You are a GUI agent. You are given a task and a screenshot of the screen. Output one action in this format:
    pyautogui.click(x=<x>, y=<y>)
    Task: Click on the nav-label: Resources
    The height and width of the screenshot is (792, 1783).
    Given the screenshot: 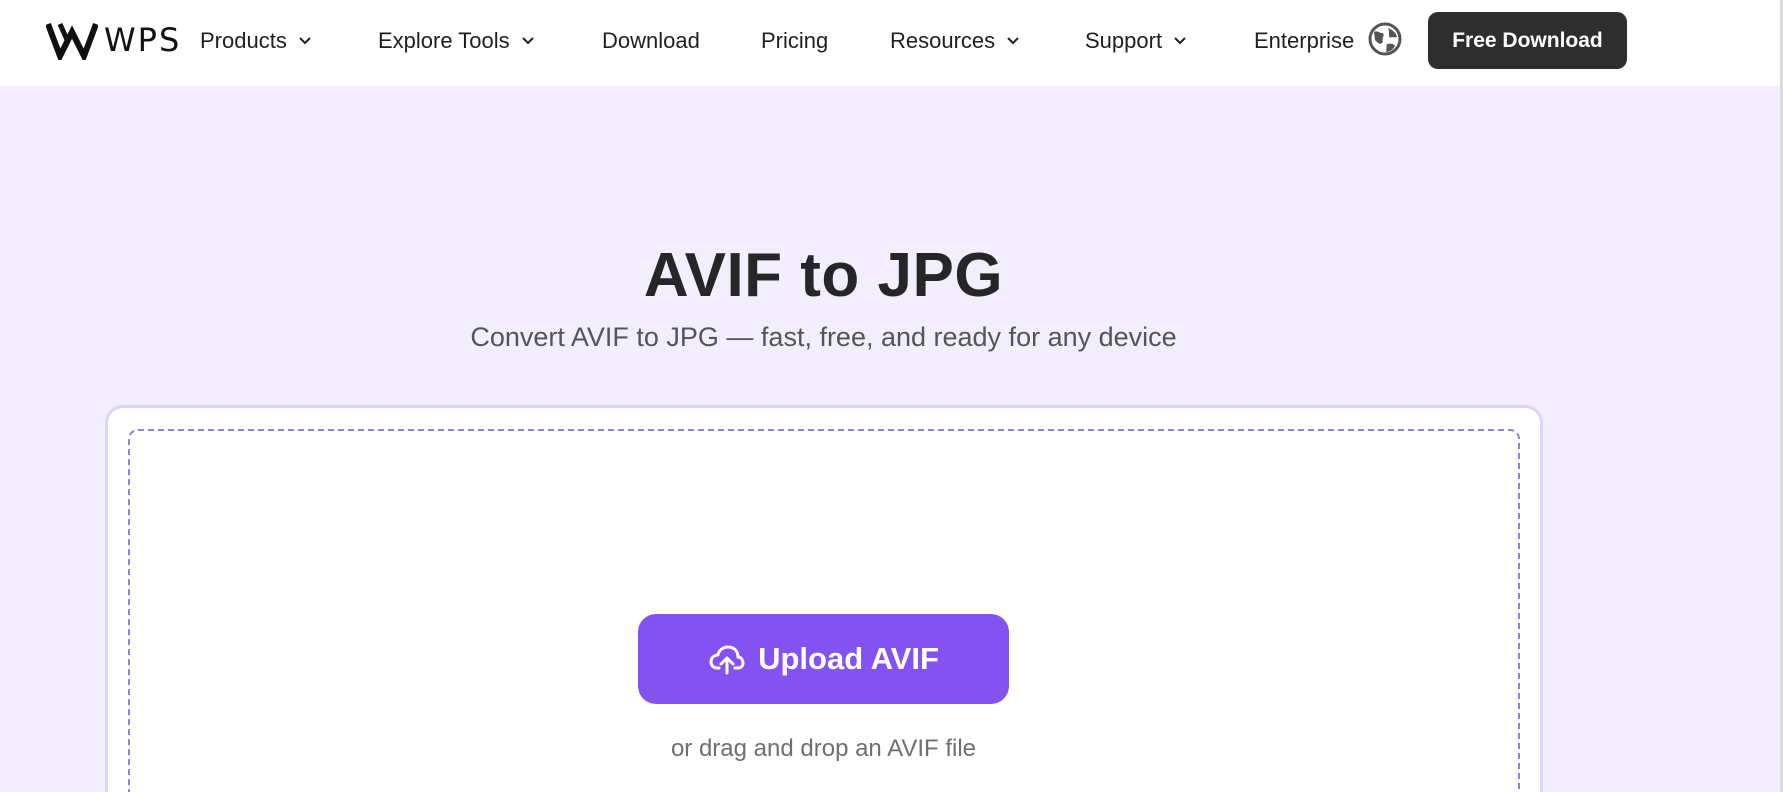 What is the action you would take?
    pyautogui.click(x=943, y=40)
    